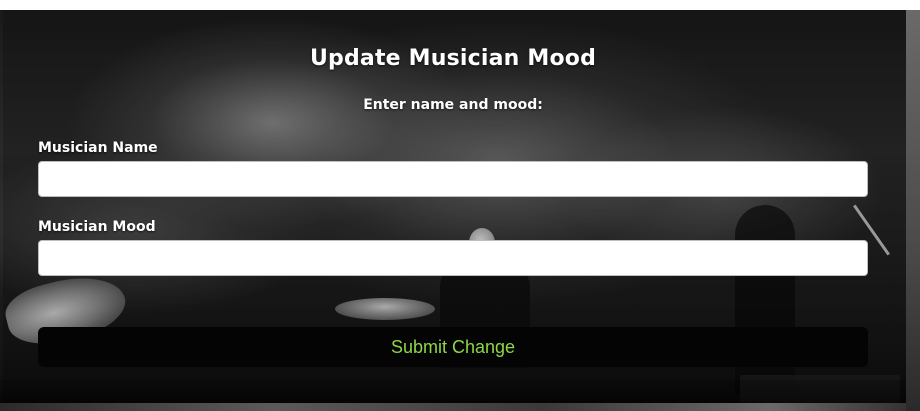 This screenshot has height=411, width=920. I want to click on submit-change-button: Submit Change, so click(453, 347).